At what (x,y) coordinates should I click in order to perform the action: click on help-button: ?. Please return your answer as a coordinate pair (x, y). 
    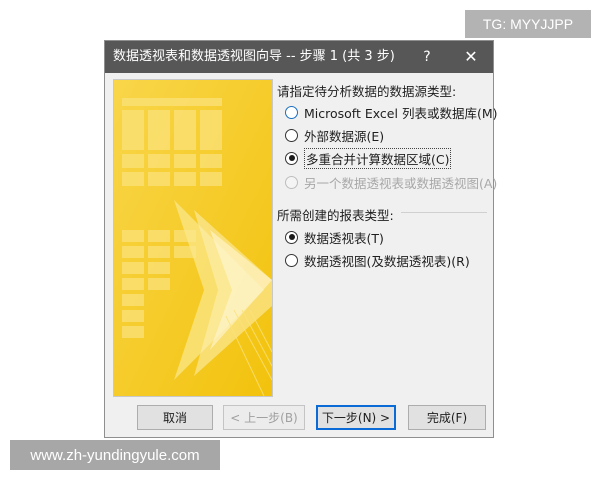
    Looking at the image, I should click on (427, 57).